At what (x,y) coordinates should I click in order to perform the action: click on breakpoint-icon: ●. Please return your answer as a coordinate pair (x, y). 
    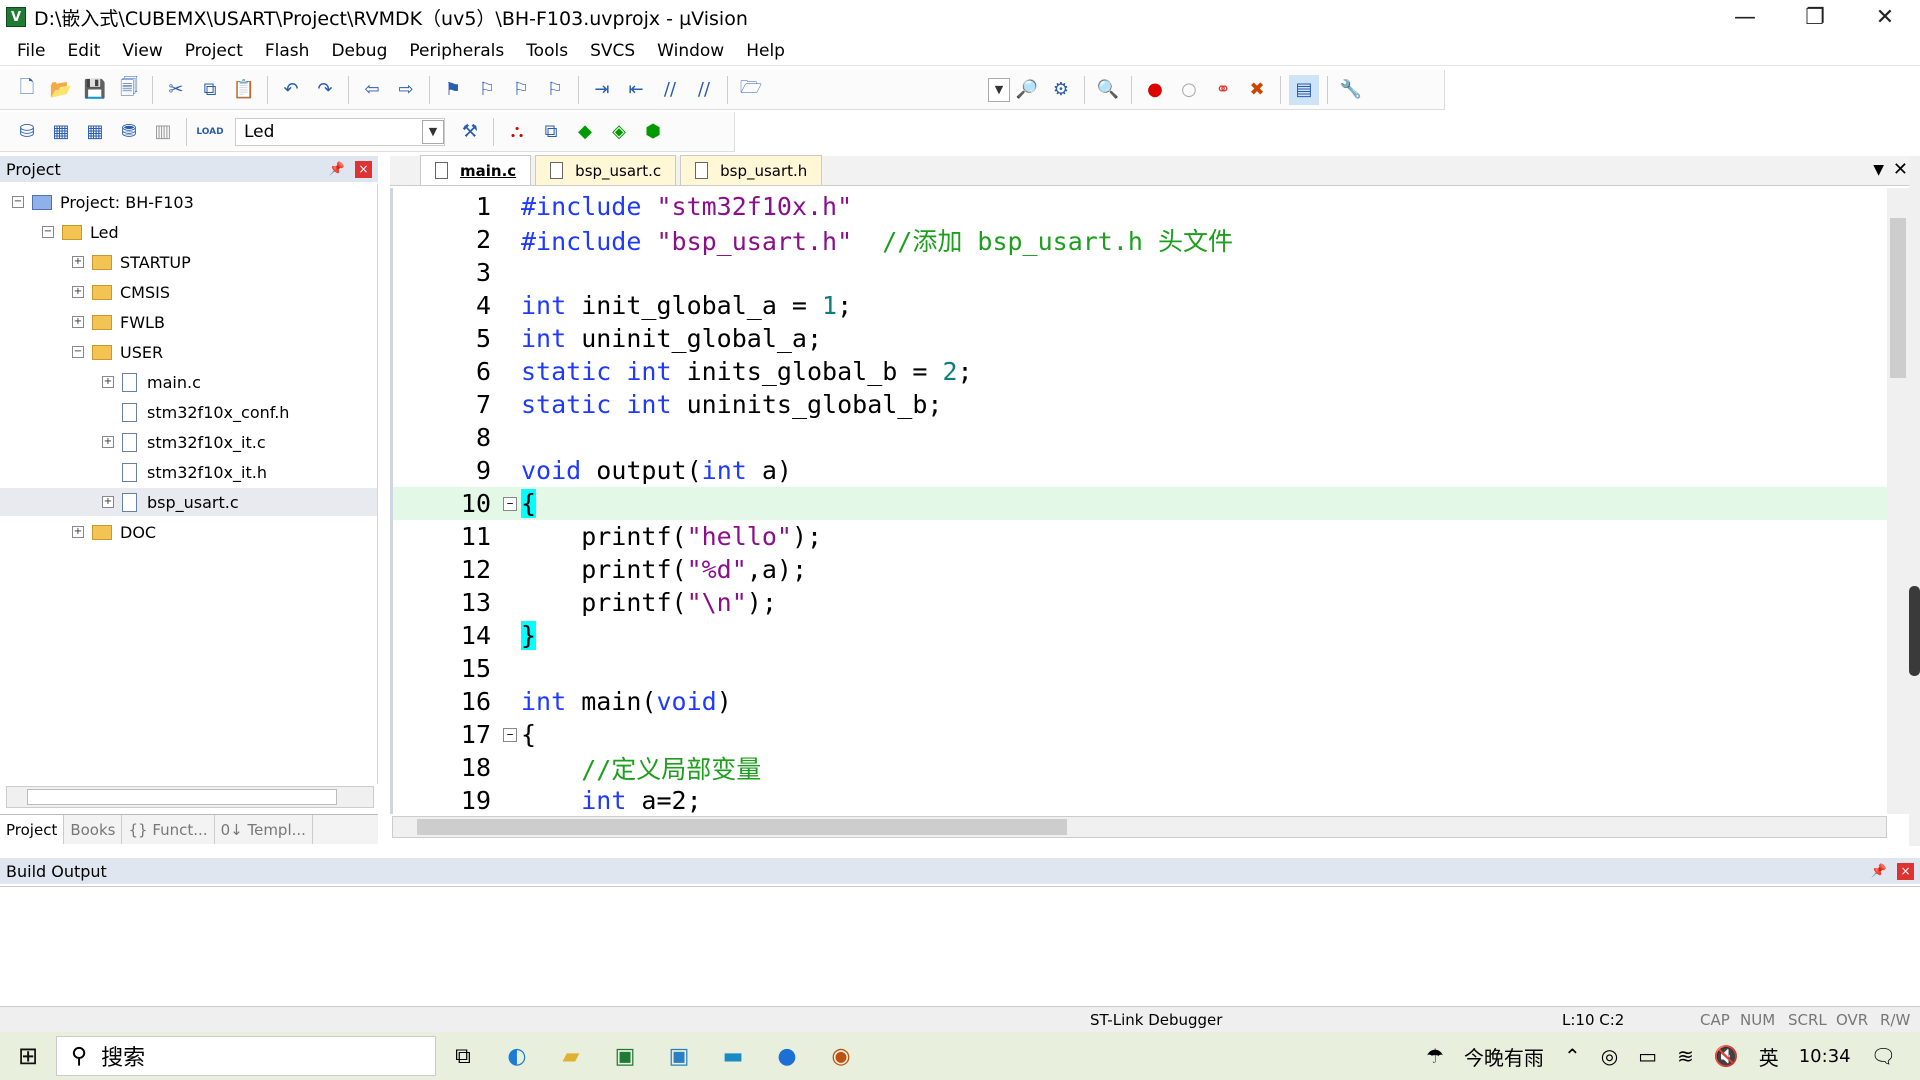
    Looking at the image, I should click on (1155, 90).